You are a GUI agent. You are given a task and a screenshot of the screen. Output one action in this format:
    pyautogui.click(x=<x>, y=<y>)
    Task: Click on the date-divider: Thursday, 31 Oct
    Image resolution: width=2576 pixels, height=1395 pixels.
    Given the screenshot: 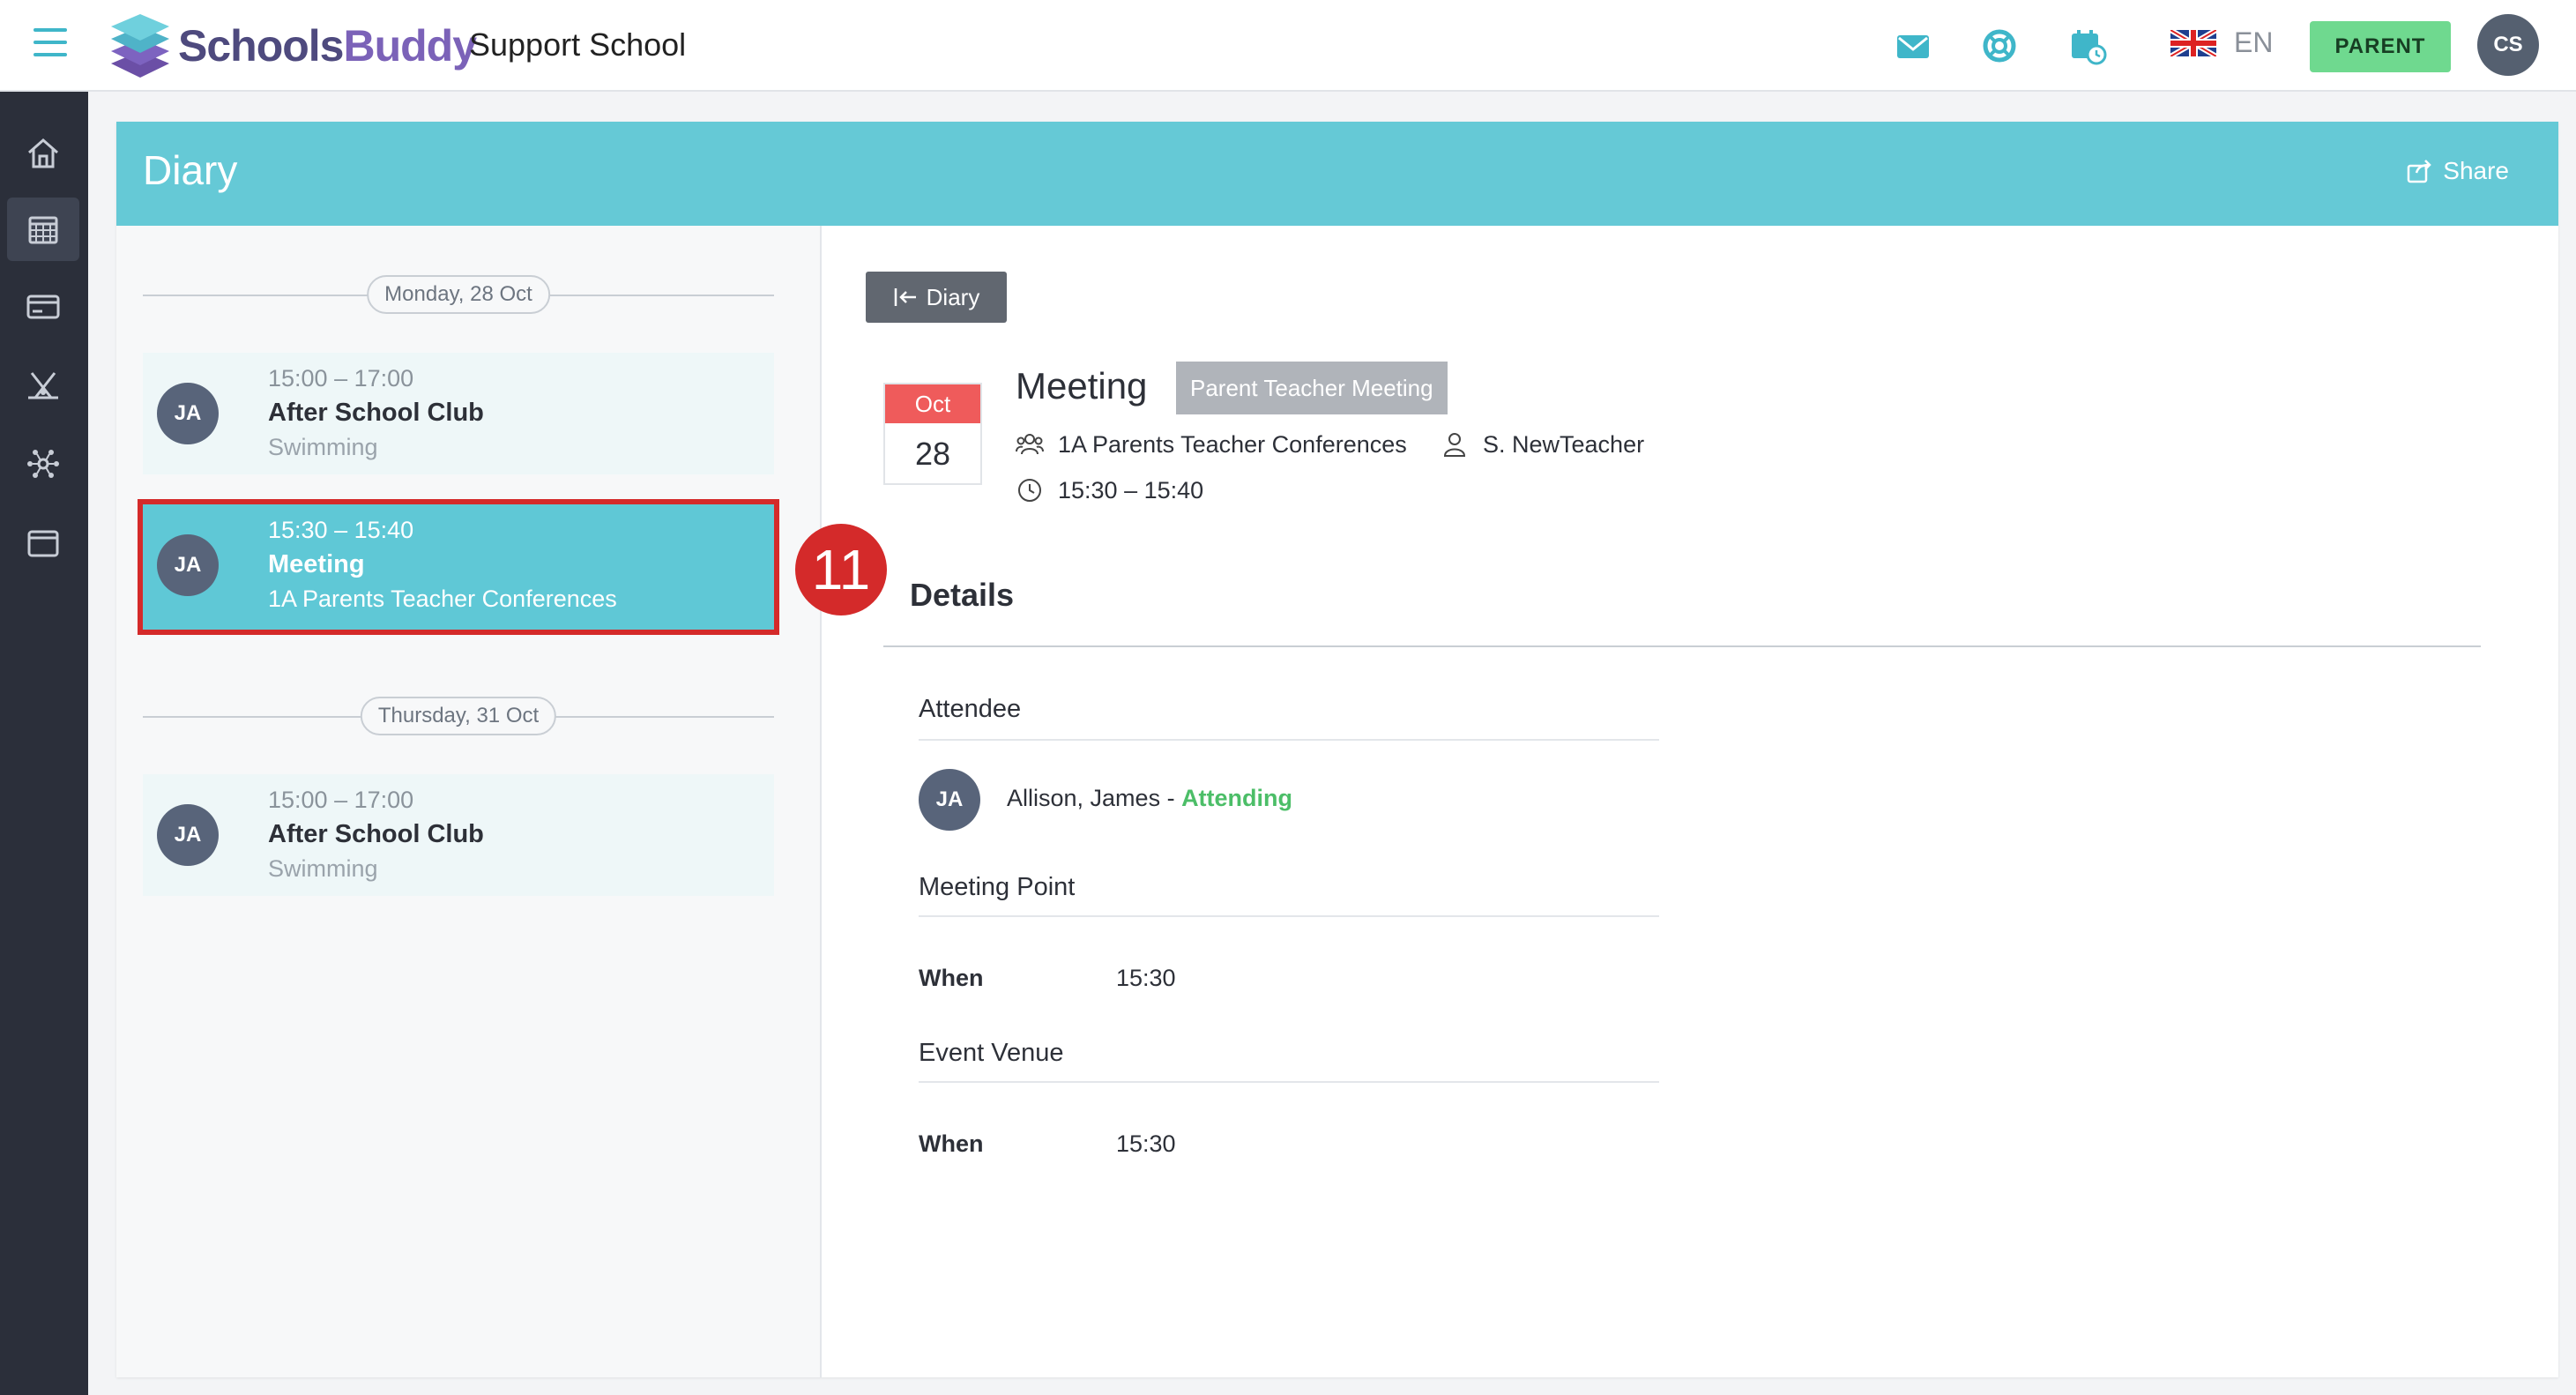 What is the action you would take?
    pyautogui.click(x=459, y=716)
    